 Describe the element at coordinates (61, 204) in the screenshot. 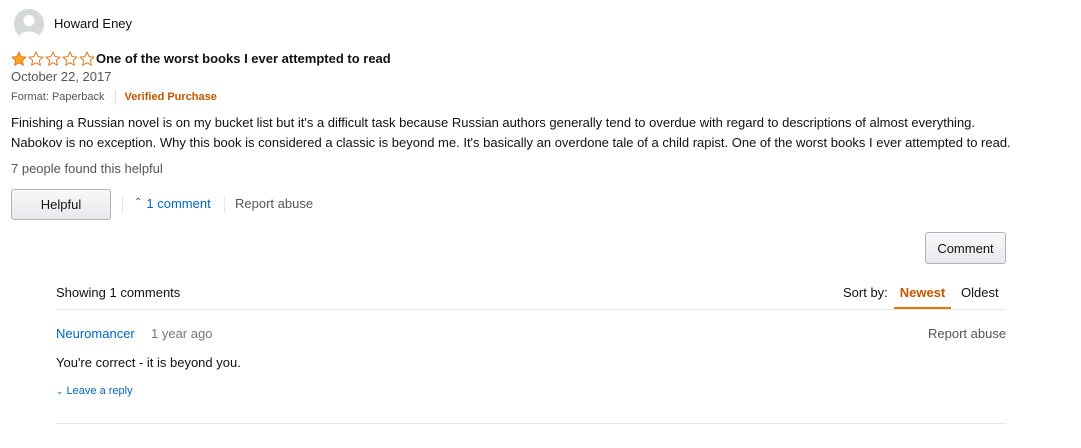

I see `helpful-button: Helpful` at that location.